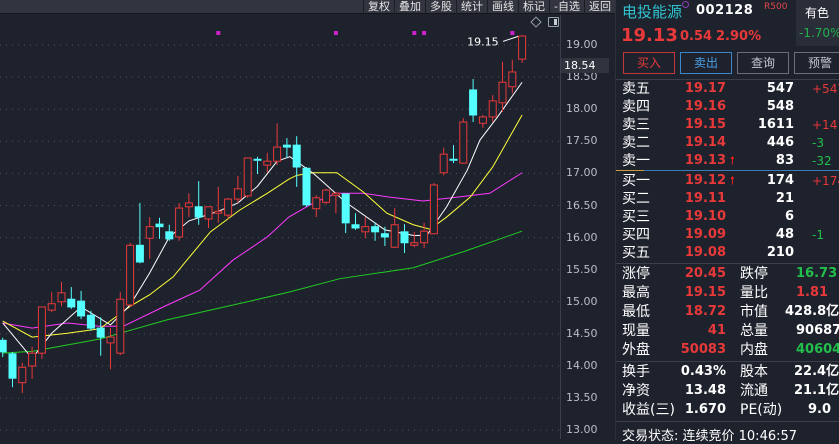 Image resolution: width=839 pixels, height=444 pixels. I want to click on toolbar-button: 返回, so click(599, 7).